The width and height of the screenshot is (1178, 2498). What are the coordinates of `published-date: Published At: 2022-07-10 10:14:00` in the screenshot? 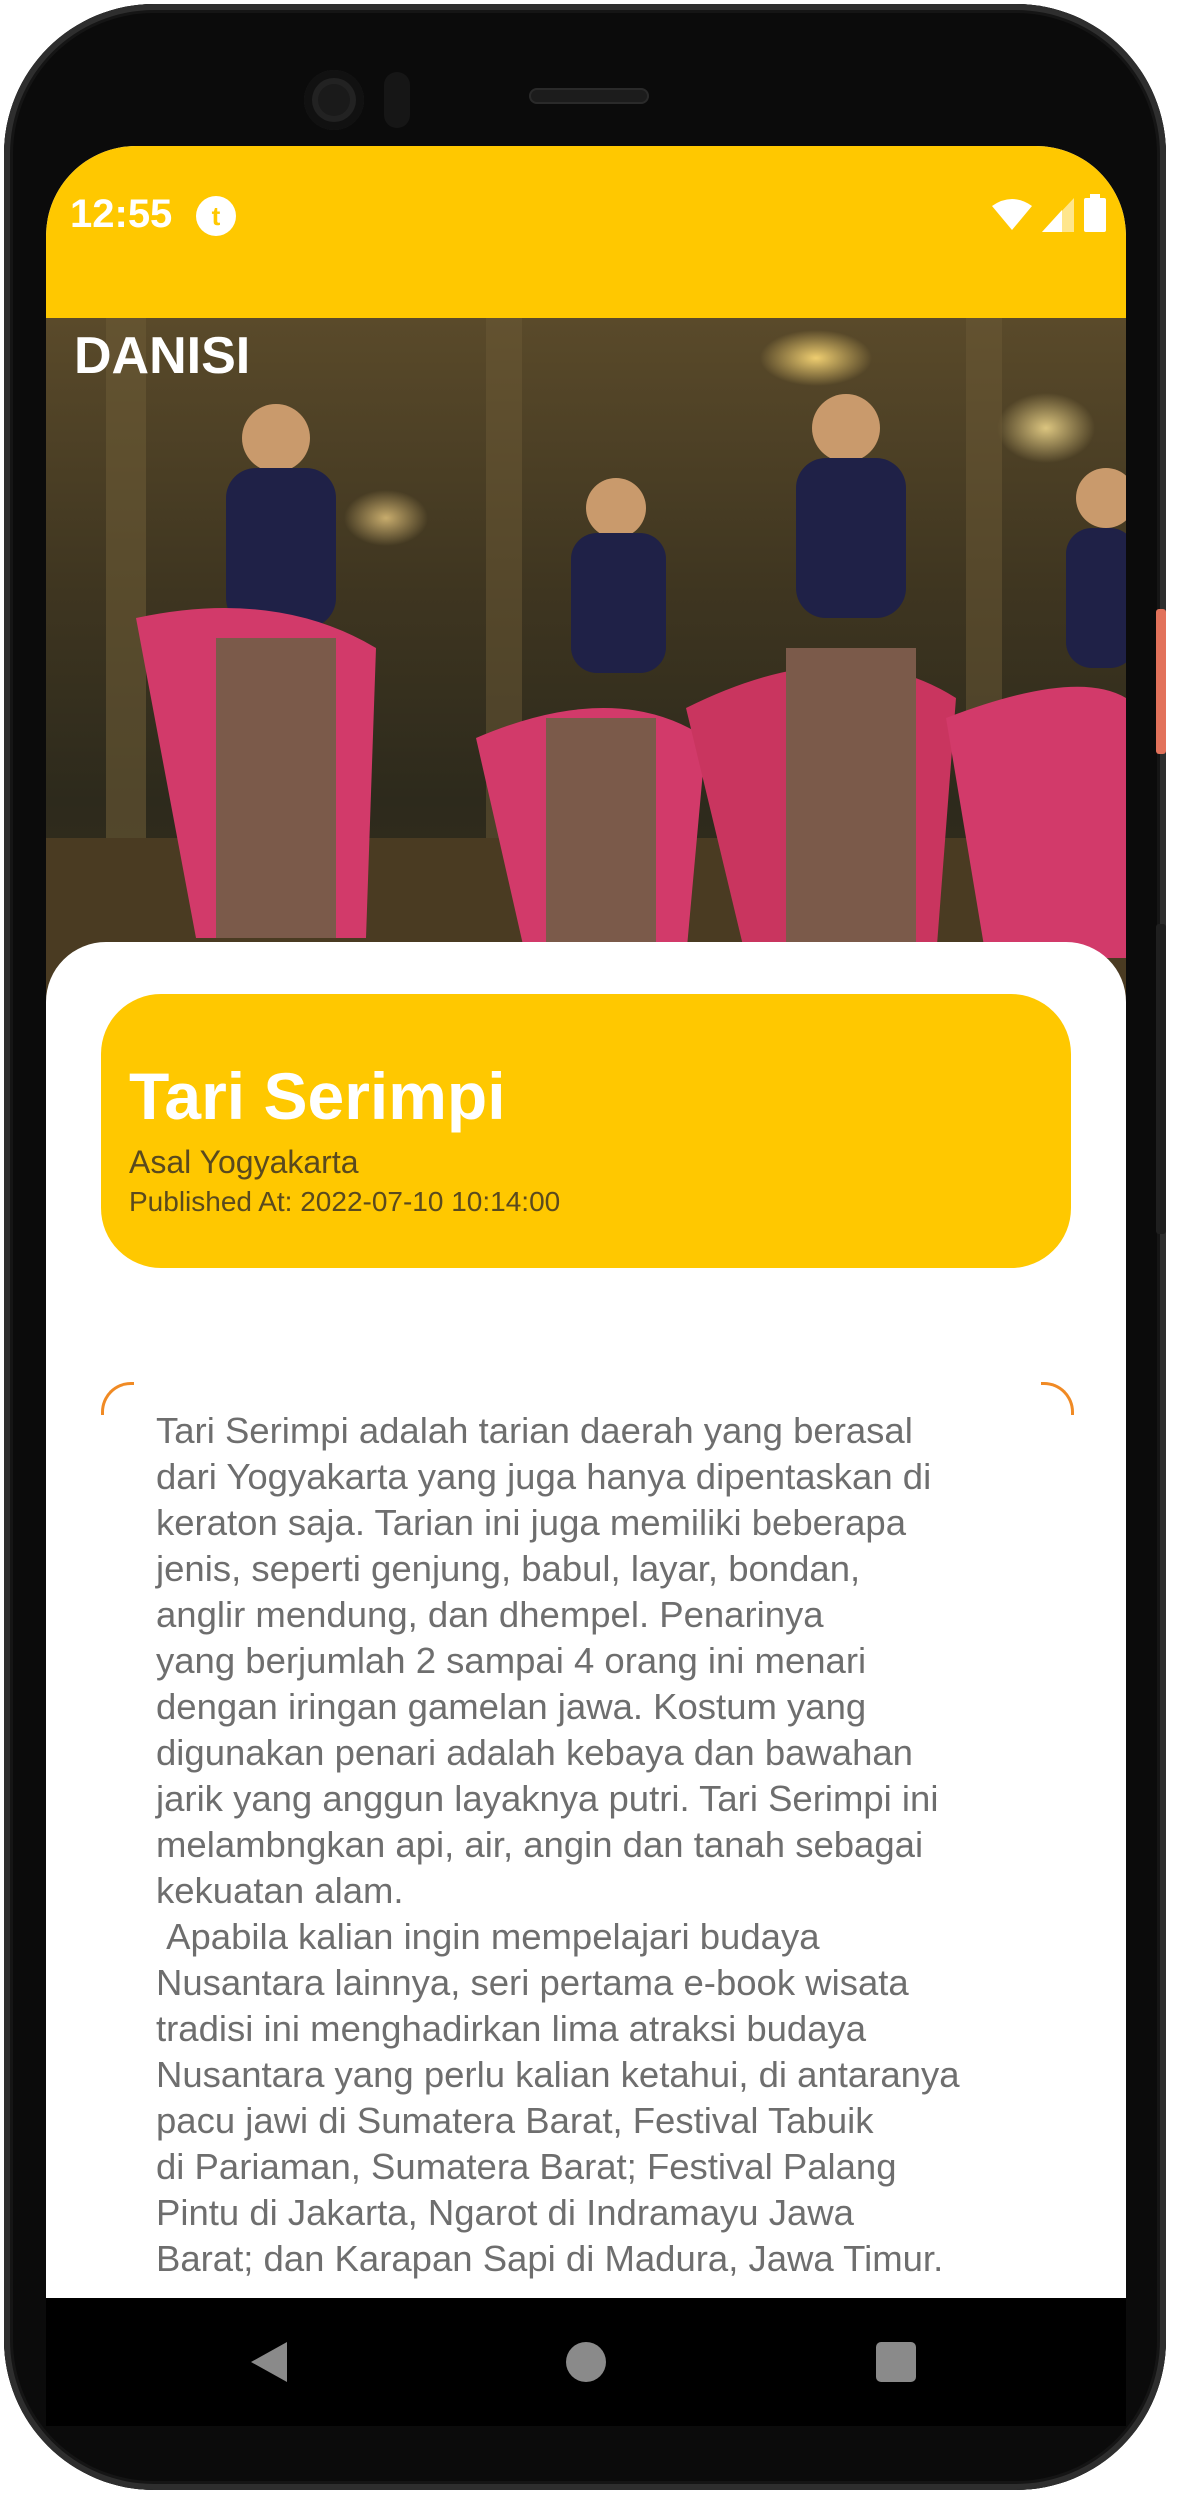 It's located at (345, 1201).